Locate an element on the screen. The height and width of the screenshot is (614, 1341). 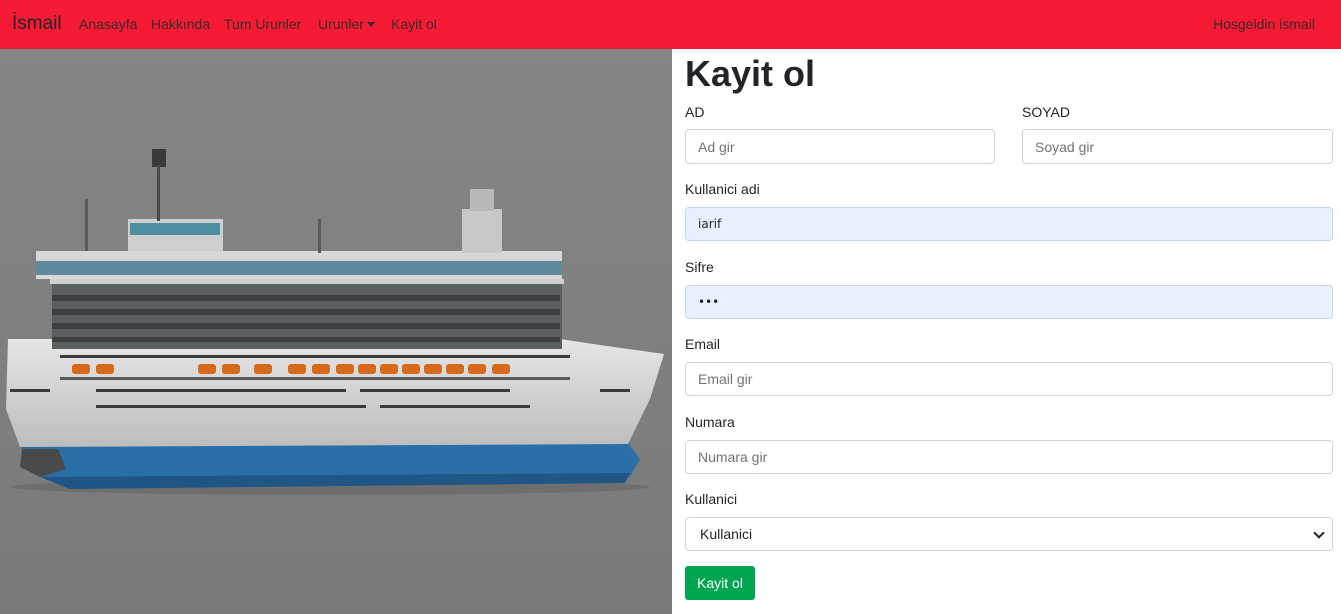
caret-down-icon is located at coordinates (370, 24).